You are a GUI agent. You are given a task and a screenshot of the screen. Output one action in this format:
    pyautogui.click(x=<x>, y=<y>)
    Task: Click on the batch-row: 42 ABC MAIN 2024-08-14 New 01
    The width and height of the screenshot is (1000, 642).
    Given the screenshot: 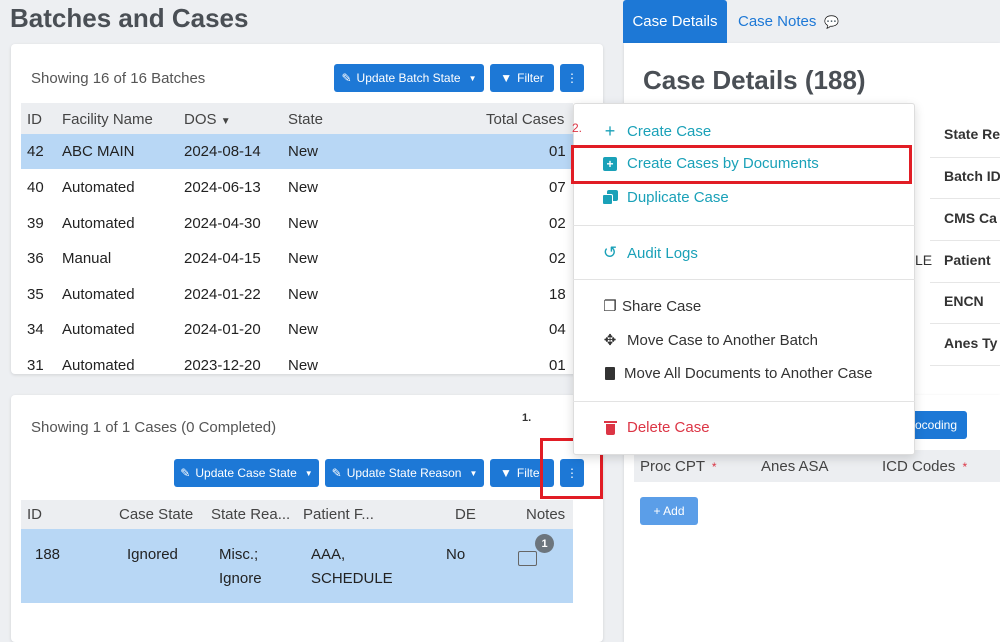 What is the action you would take?
    pyautogui.click(x=297, y=151)
    